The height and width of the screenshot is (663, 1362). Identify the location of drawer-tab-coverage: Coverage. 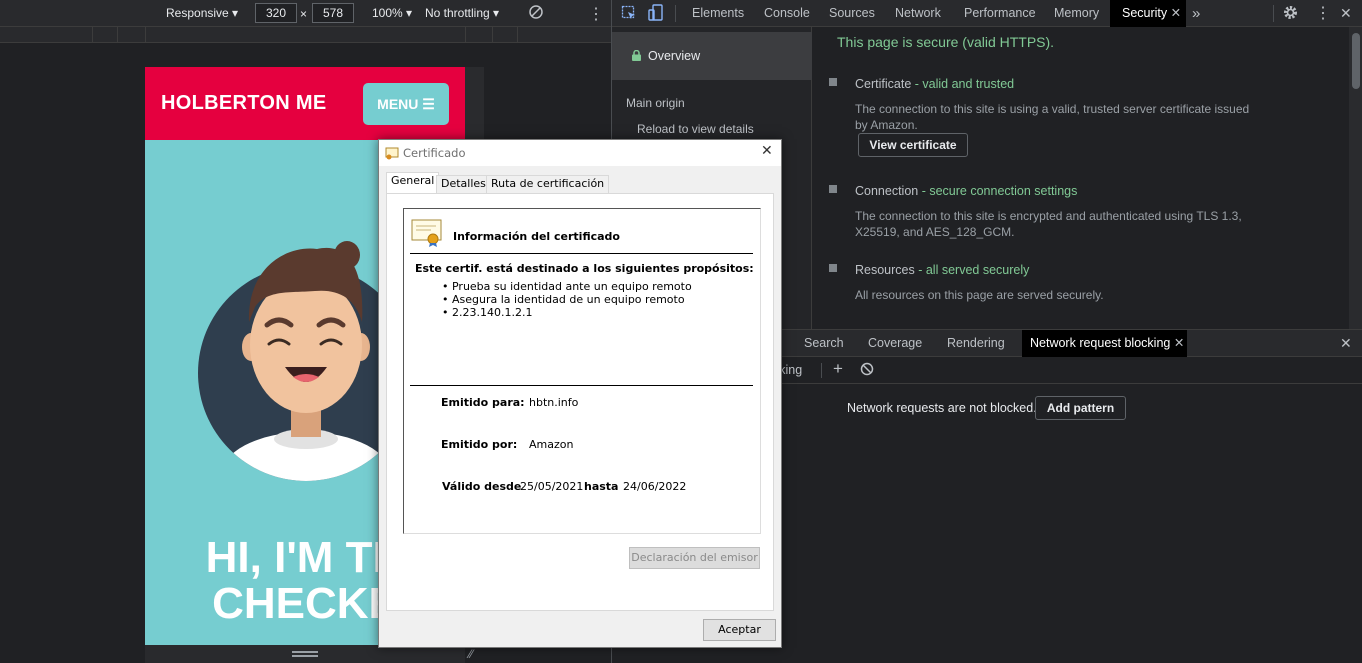
(895, 343).